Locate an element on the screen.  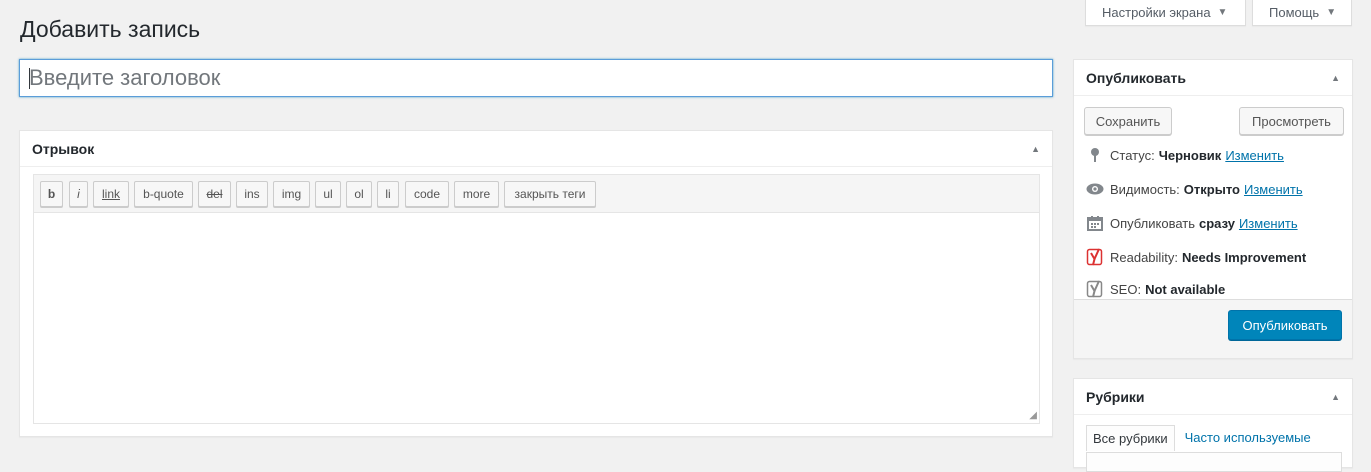
schedule-row: Опубликовать сразу Изменить is located at coordinates (1192, 223).